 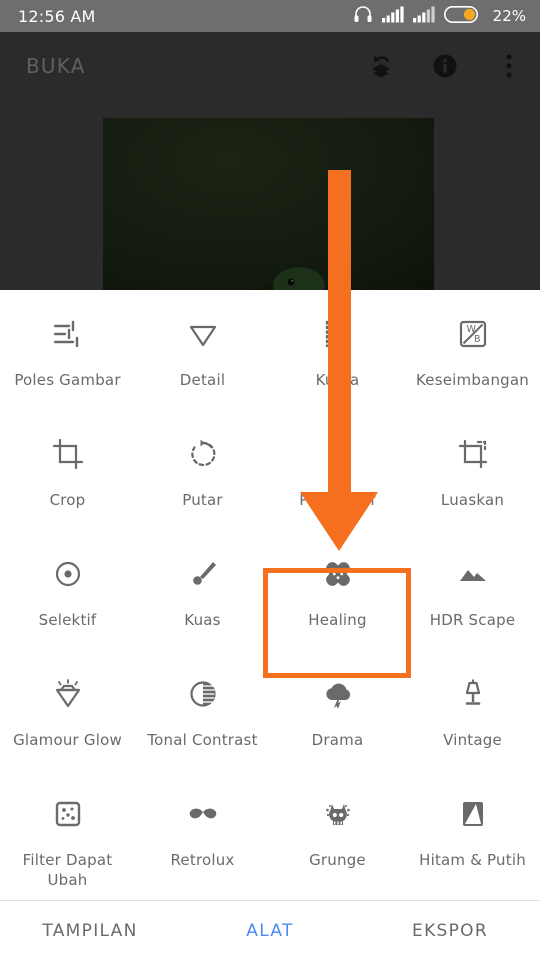 I want to click on tool-label: Kurva, so click(x=337, y=380).